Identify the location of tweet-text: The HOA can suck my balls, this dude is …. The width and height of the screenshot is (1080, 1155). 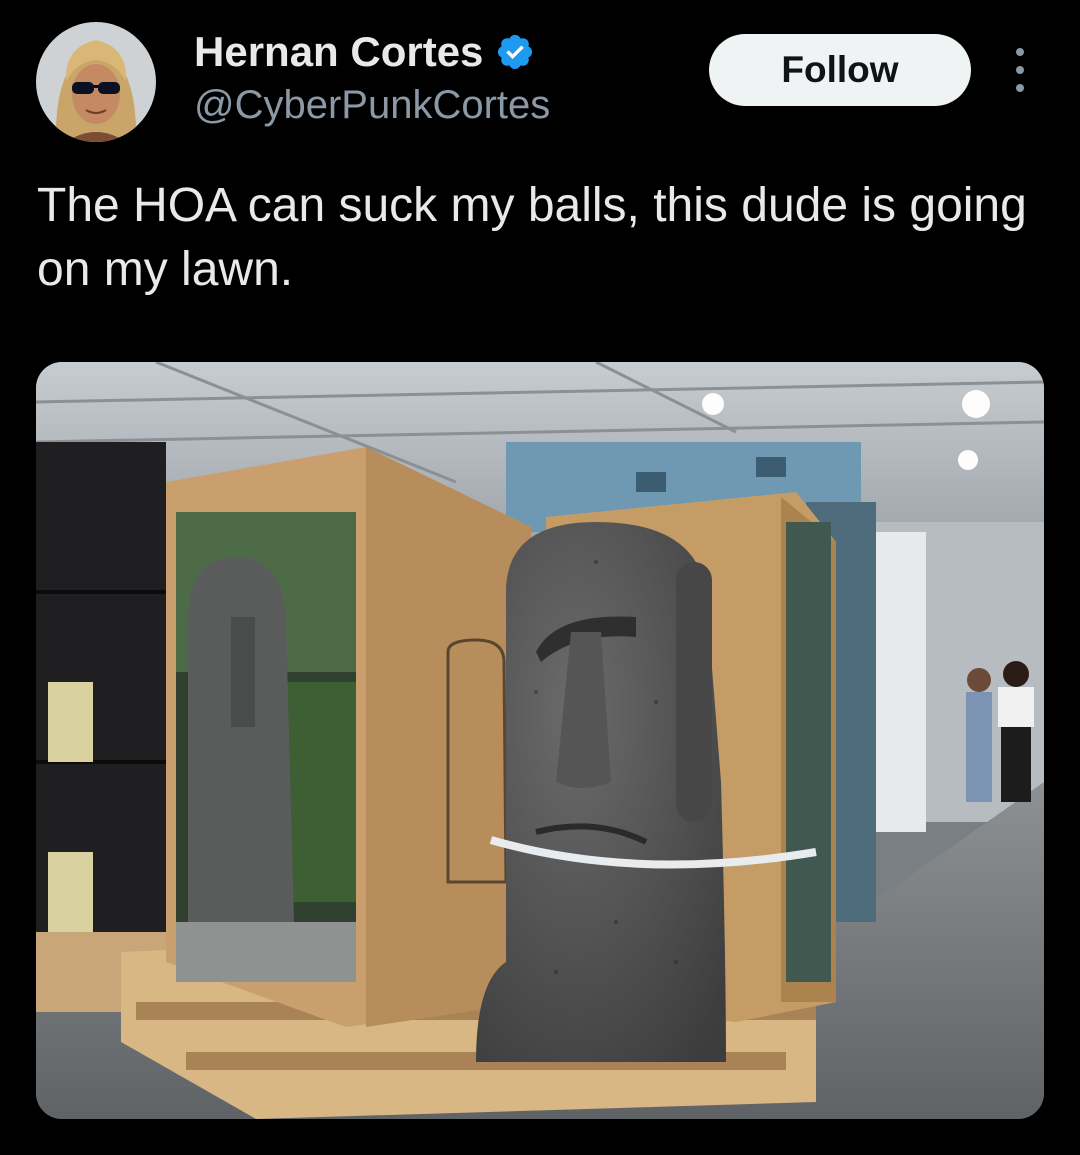
(532, 237).